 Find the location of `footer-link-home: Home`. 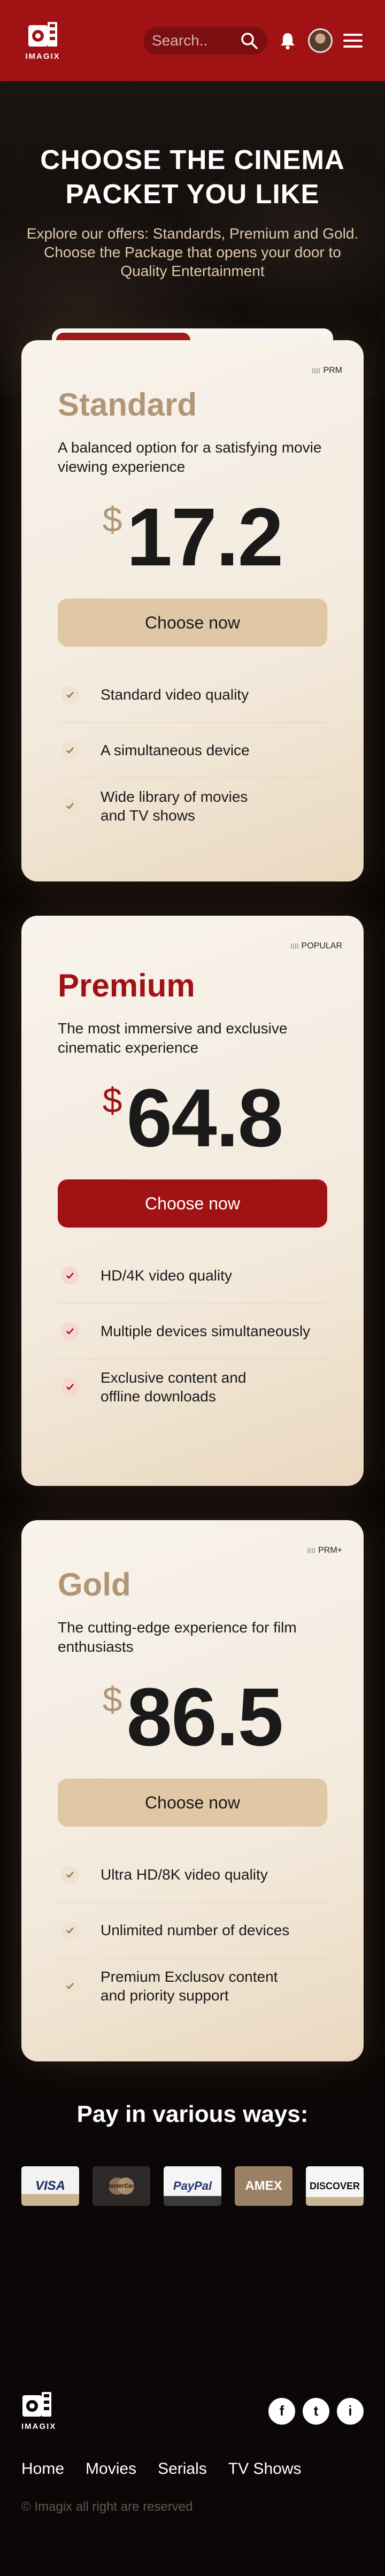

footer-link-home: Home is located at coordinates (42, 2469).